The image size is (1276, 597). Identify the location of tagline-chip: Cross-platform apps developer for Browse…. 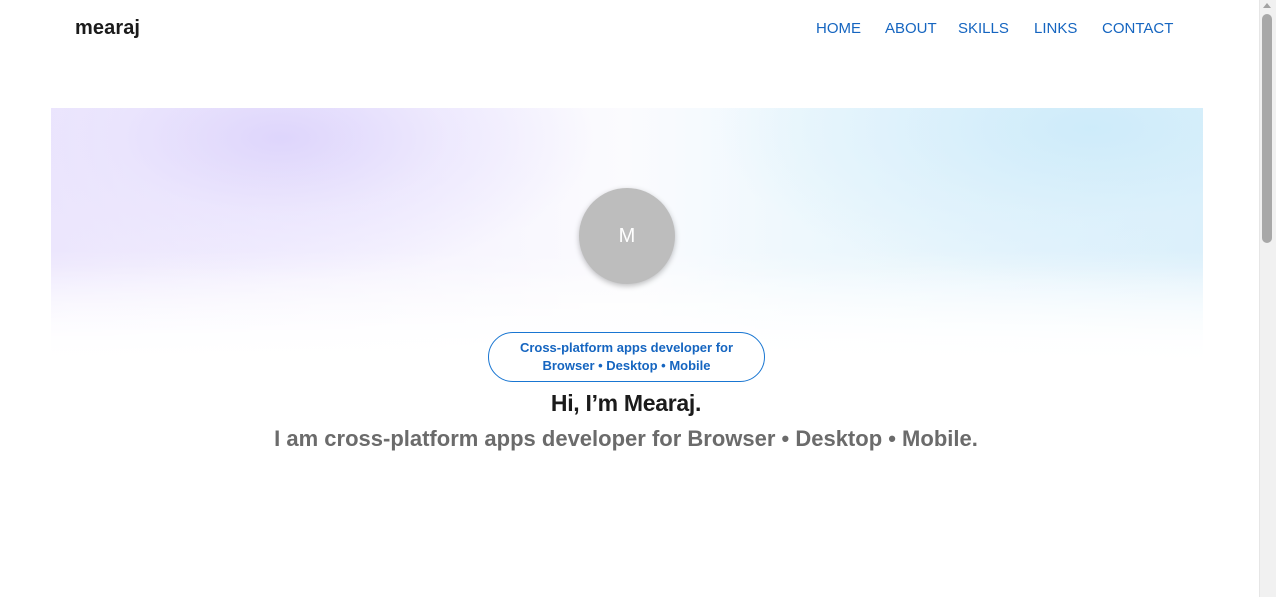
(626, 357).